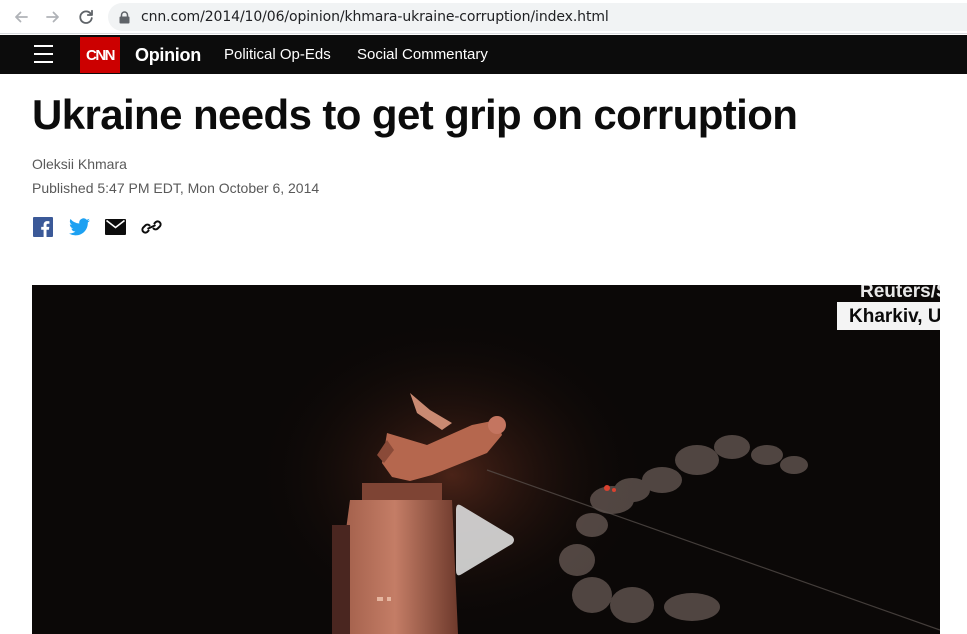 Image resolution: width=967 pixels, height=634 pixels. I want to click on facebook-icon, so click(43, 227).